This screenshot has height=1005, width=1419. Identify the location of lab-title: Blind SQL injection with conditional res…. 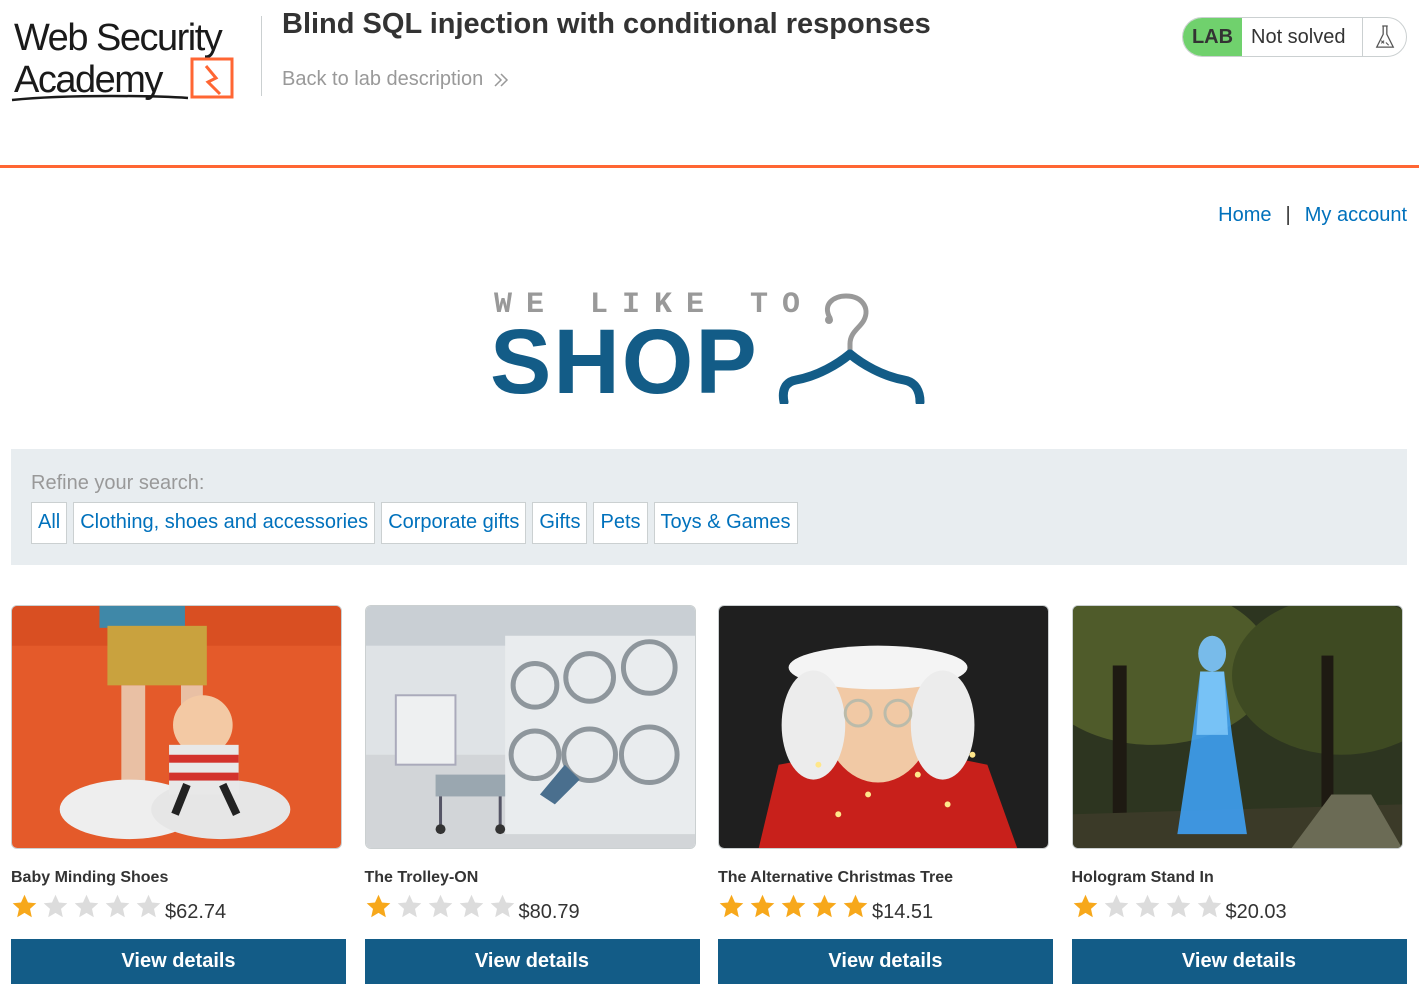
(606, 24).